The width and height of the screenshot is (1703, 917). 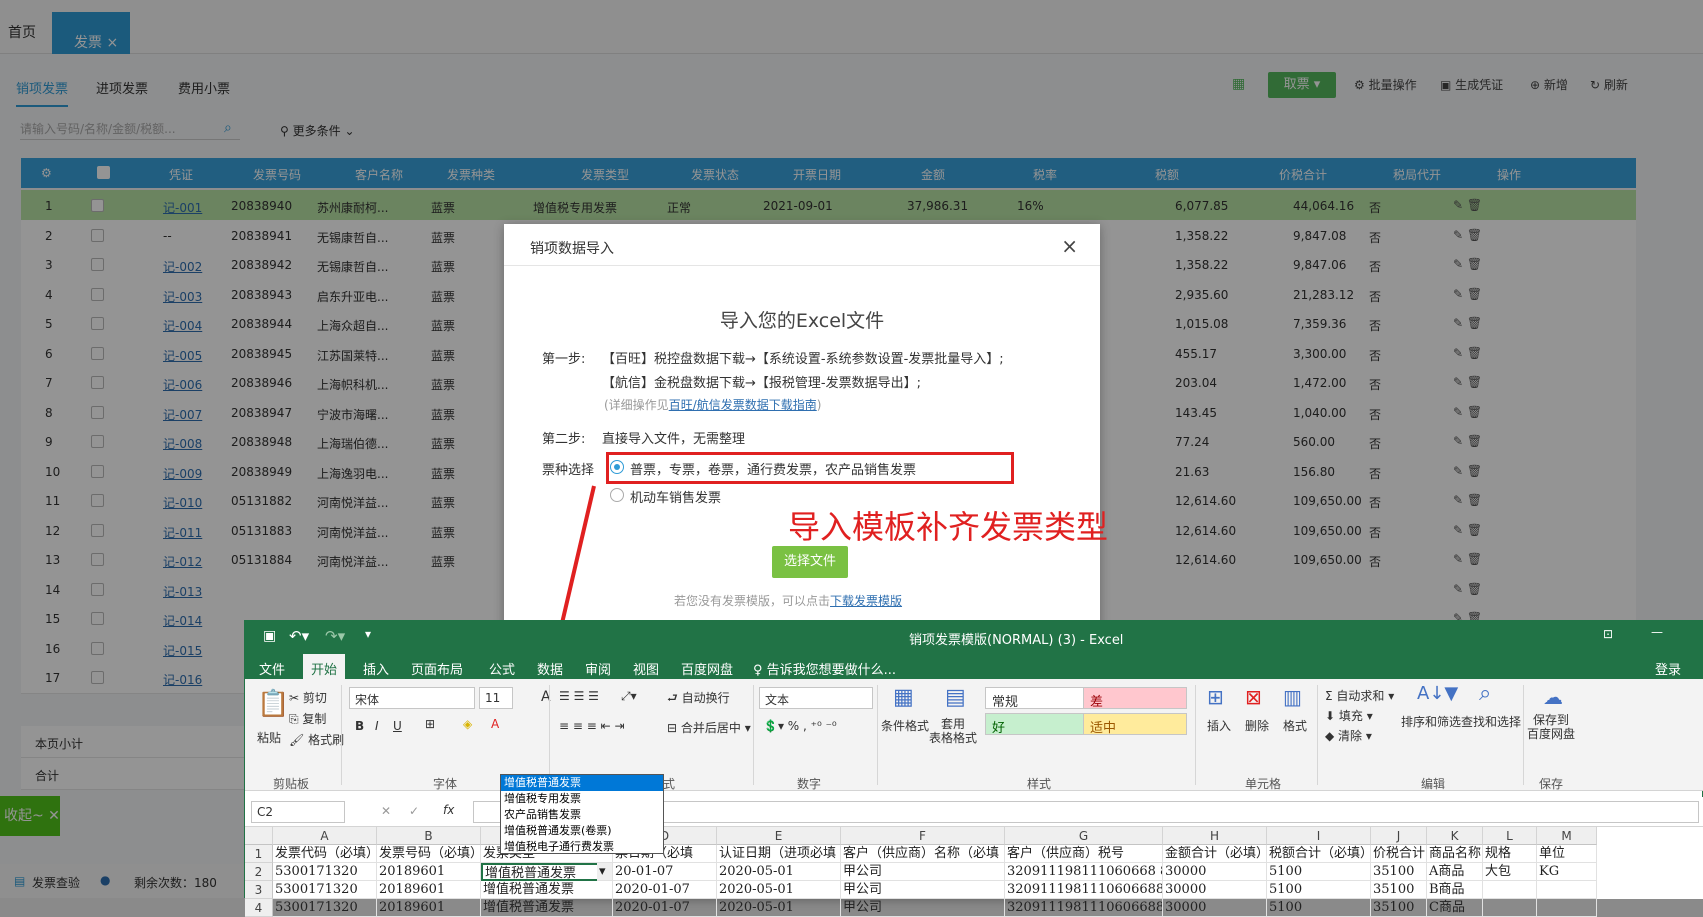 What do you see at coordinates (1551, 727) in the screenshot?
I see `save-to-baidu-button: 保存到 百度网盘` at bounding box center [1551, 727].